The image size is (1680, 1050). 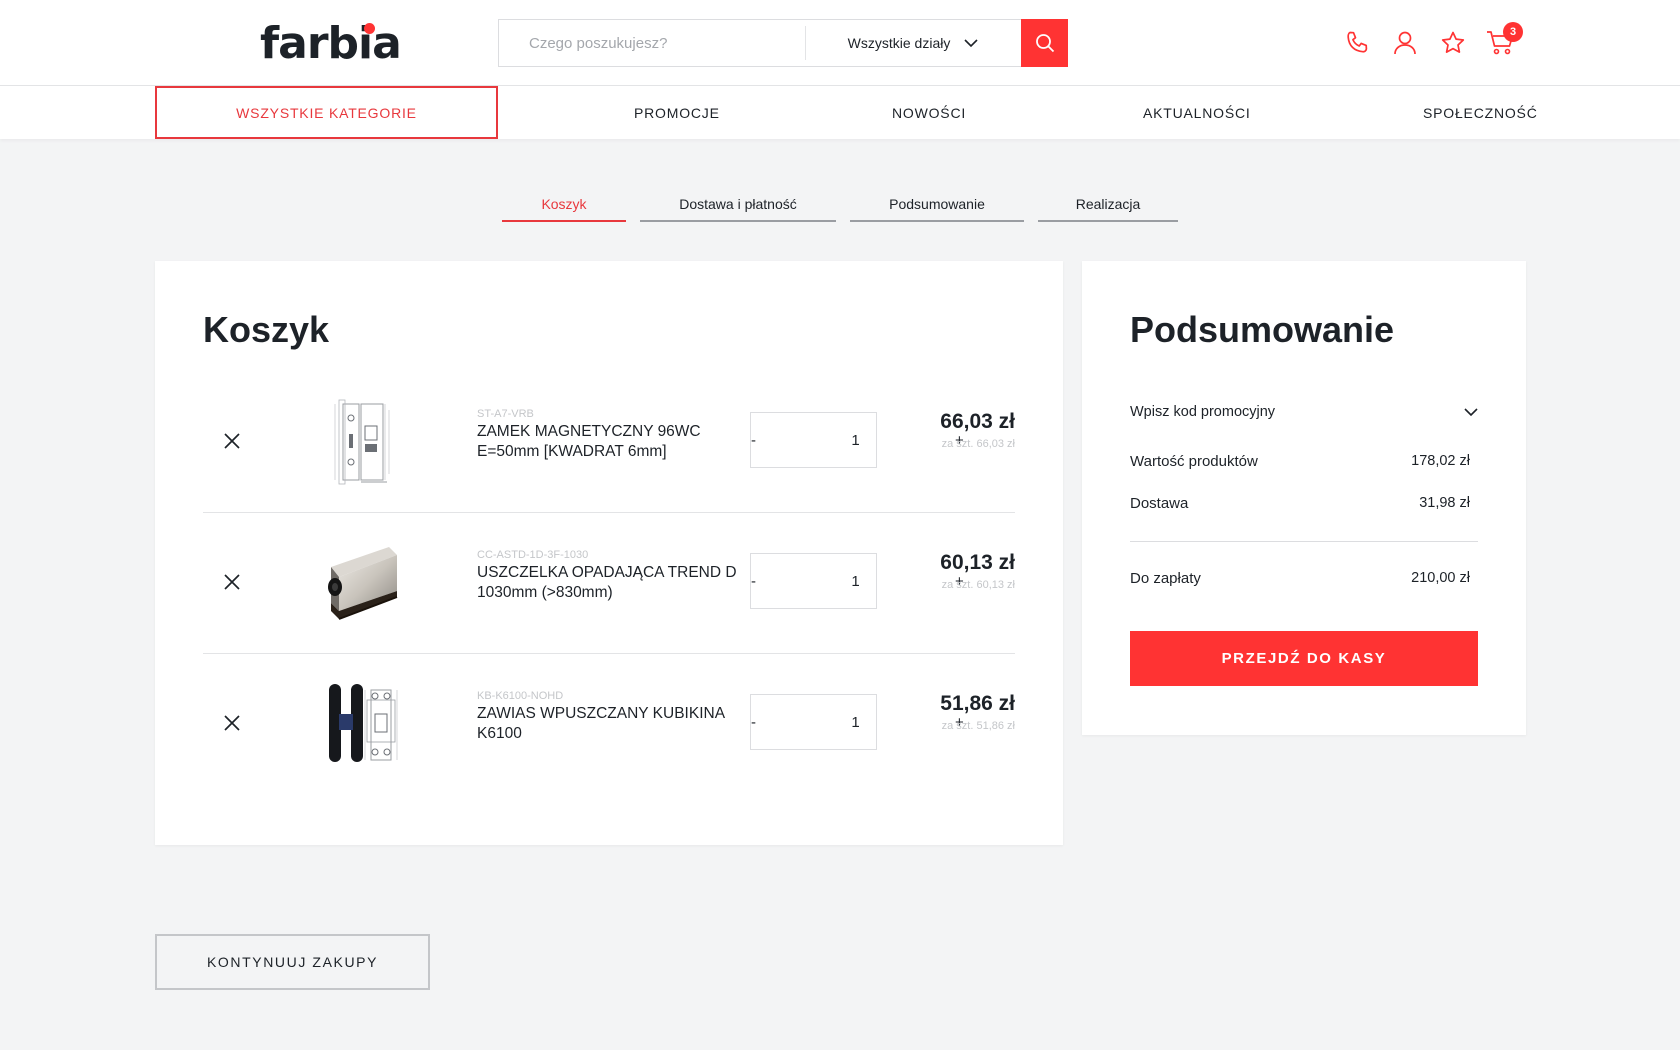 I want to click on nav-item-aktualnosci: AKTUALNOŚCI, so click(x=1197, y=112).